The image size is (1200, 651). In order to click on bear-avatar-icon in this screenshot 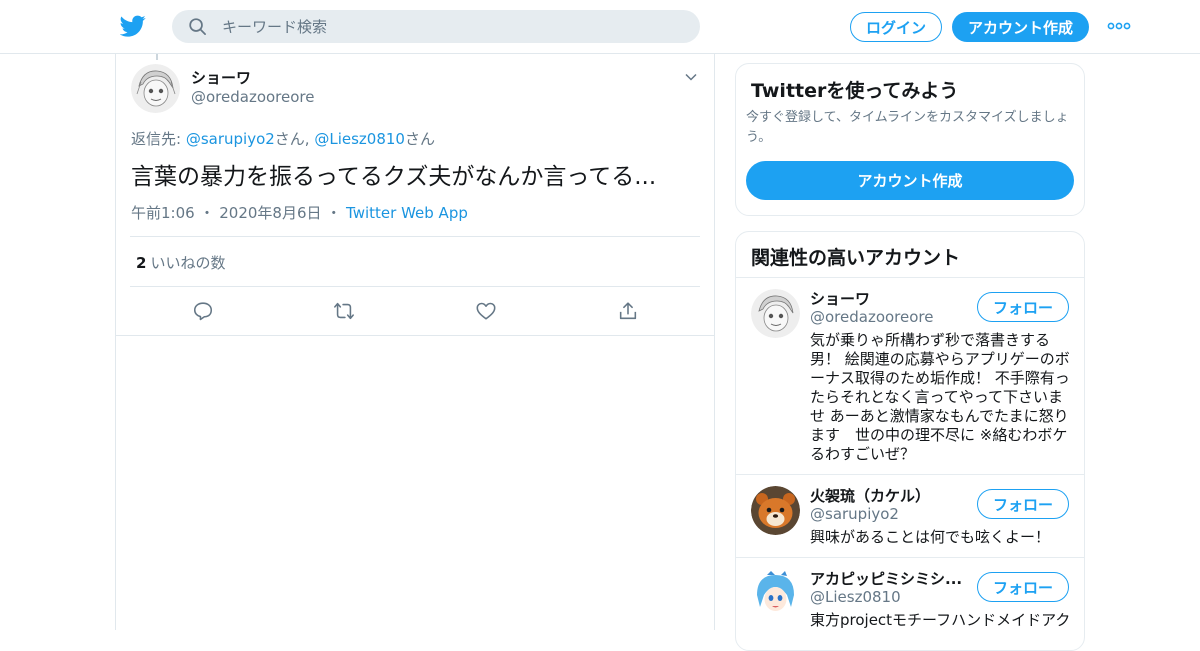, I will do `click(775, 510)`.